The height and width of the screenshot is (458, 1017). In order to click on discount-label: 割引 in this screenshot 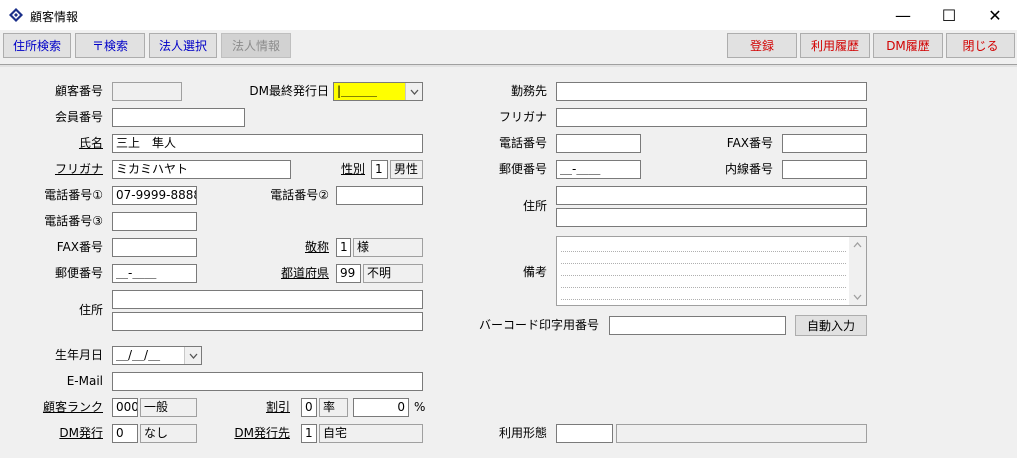, I will do `click(278, 407)`.